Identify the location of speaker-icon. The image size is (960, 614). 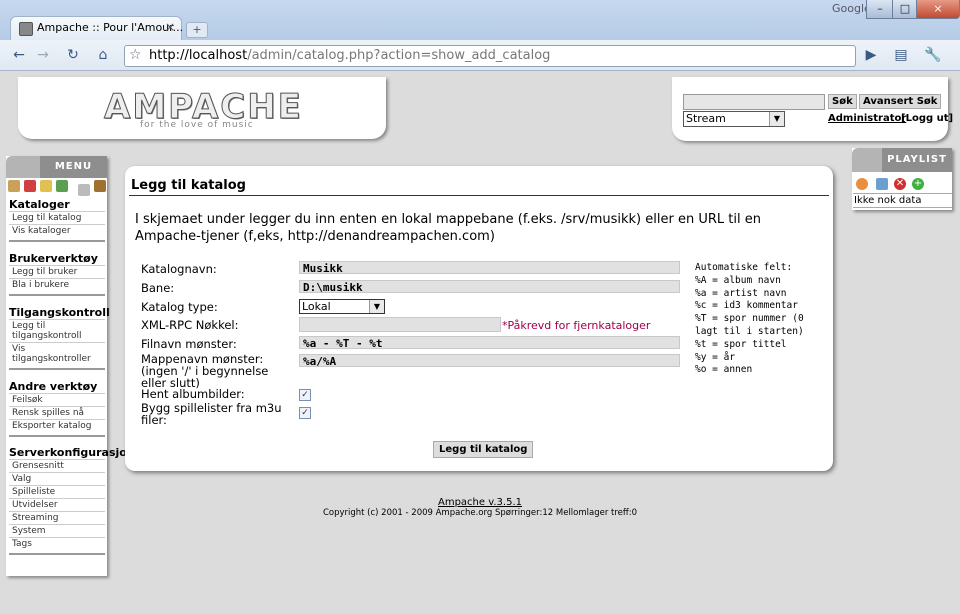
(30, 186).